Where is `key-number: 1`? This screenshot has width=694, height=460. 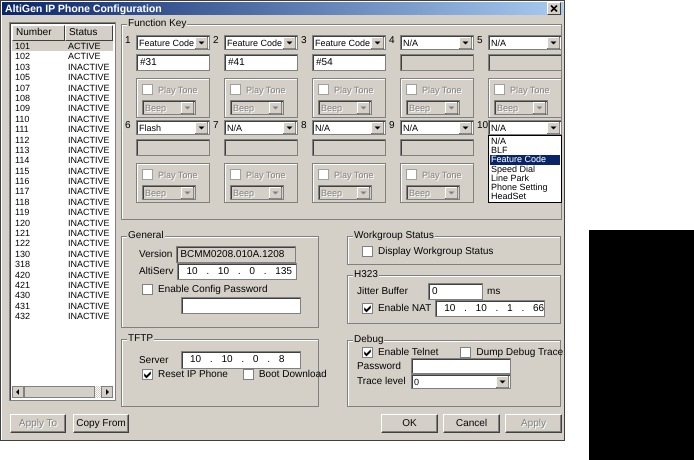
key-number: 1 is located at coordinates (128, 41).